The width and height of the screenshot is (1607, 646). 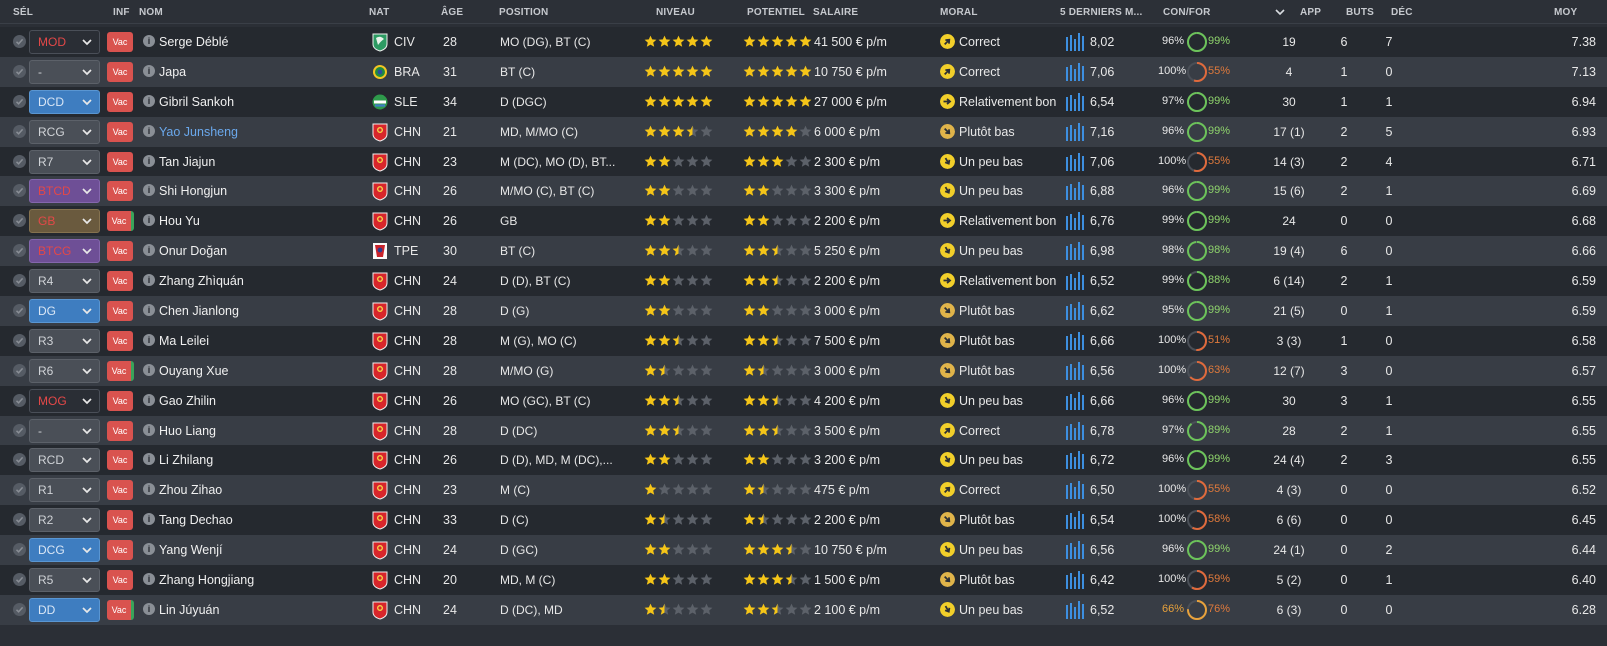 What do you see at coordinates (1565, 12) in the screenshot?
I see `col-moy: MOY` at bounding box center [1565, 12].